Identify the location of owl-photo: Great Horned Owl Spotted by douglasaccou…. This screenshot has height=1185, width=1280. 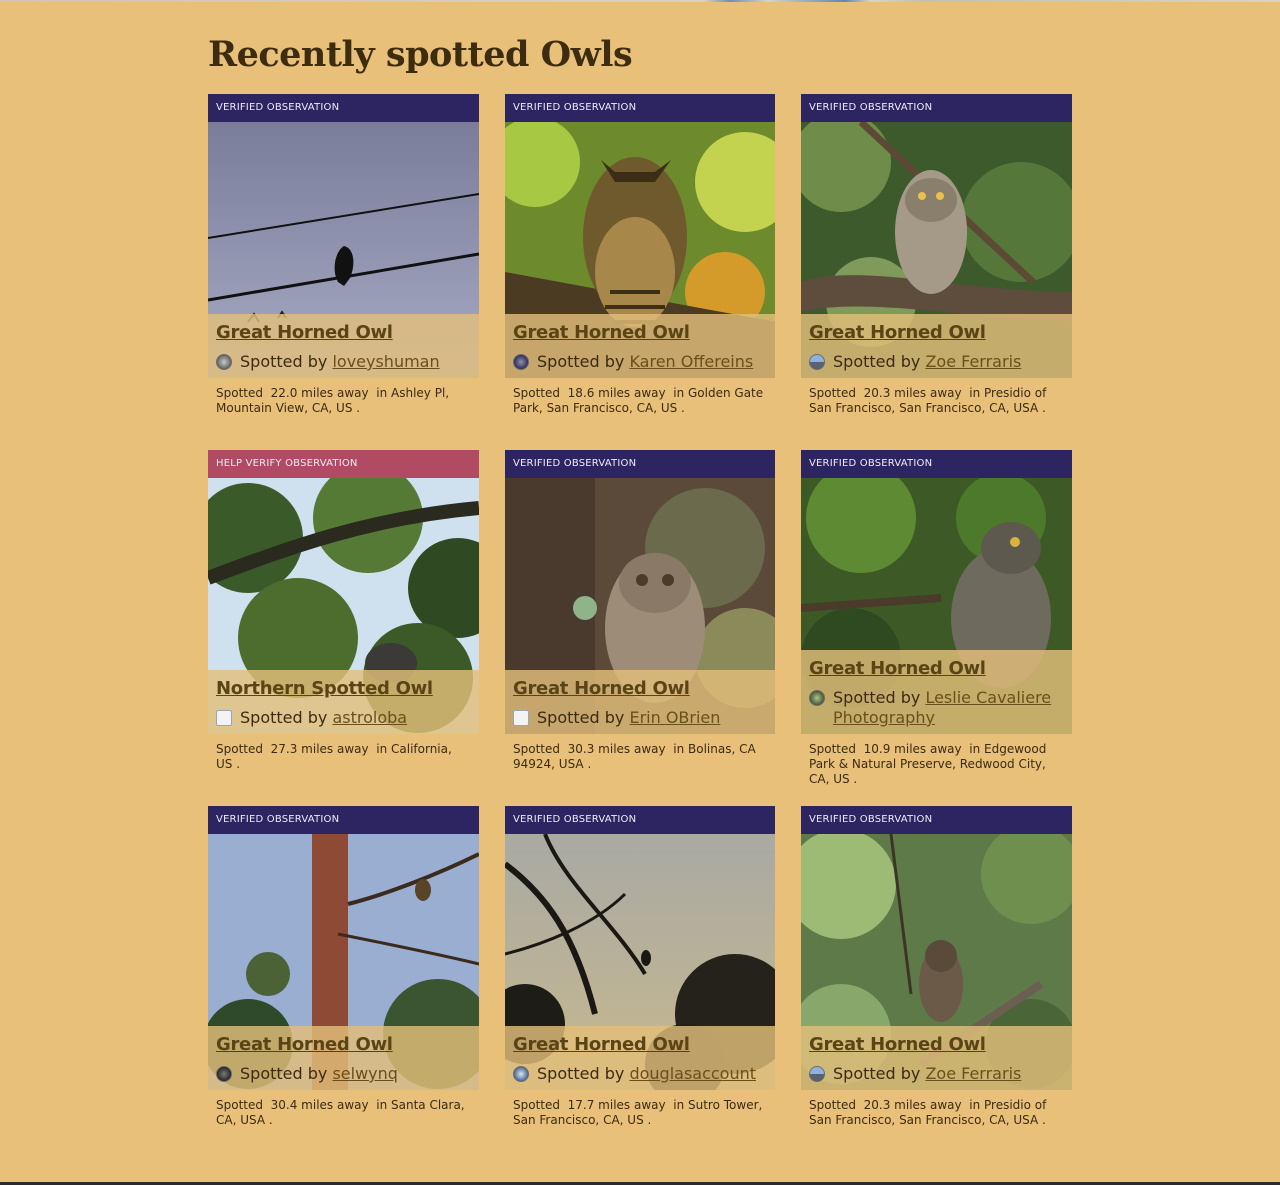
(640, 962).